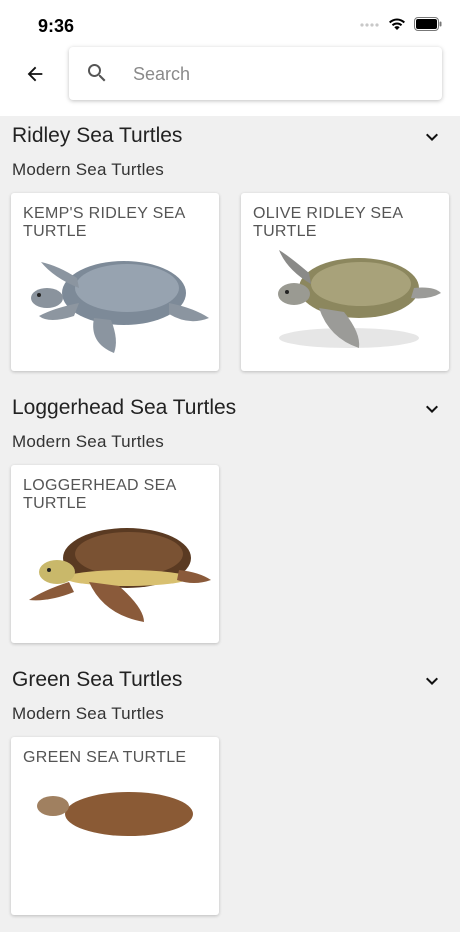 The image size is (460, 932). I want to click on wifi-icon, so click(397, 24).